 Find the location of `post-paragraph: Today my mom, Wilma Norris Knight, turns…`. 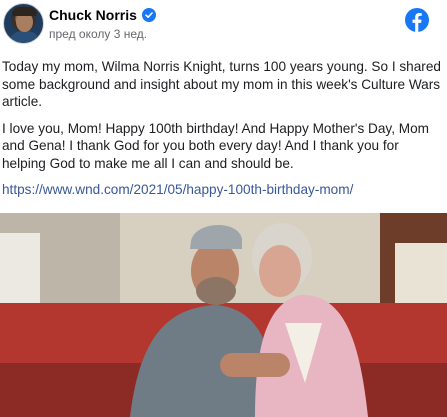

post-paragraph: Today my mom, Wilma Norris Knight, turns… is located at coordinates (221, 84).